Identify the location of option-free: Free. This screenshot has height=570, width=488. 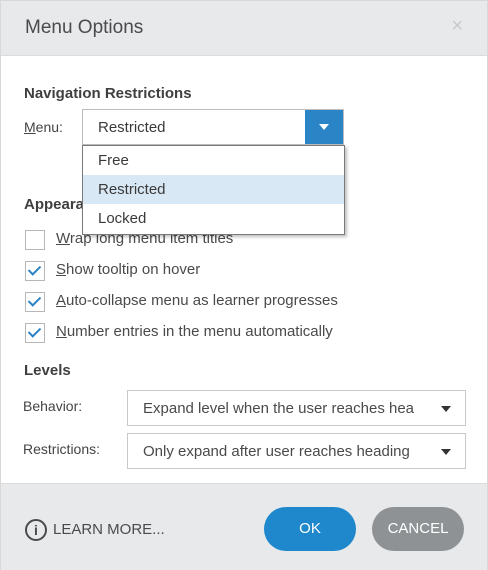
(213, 160).